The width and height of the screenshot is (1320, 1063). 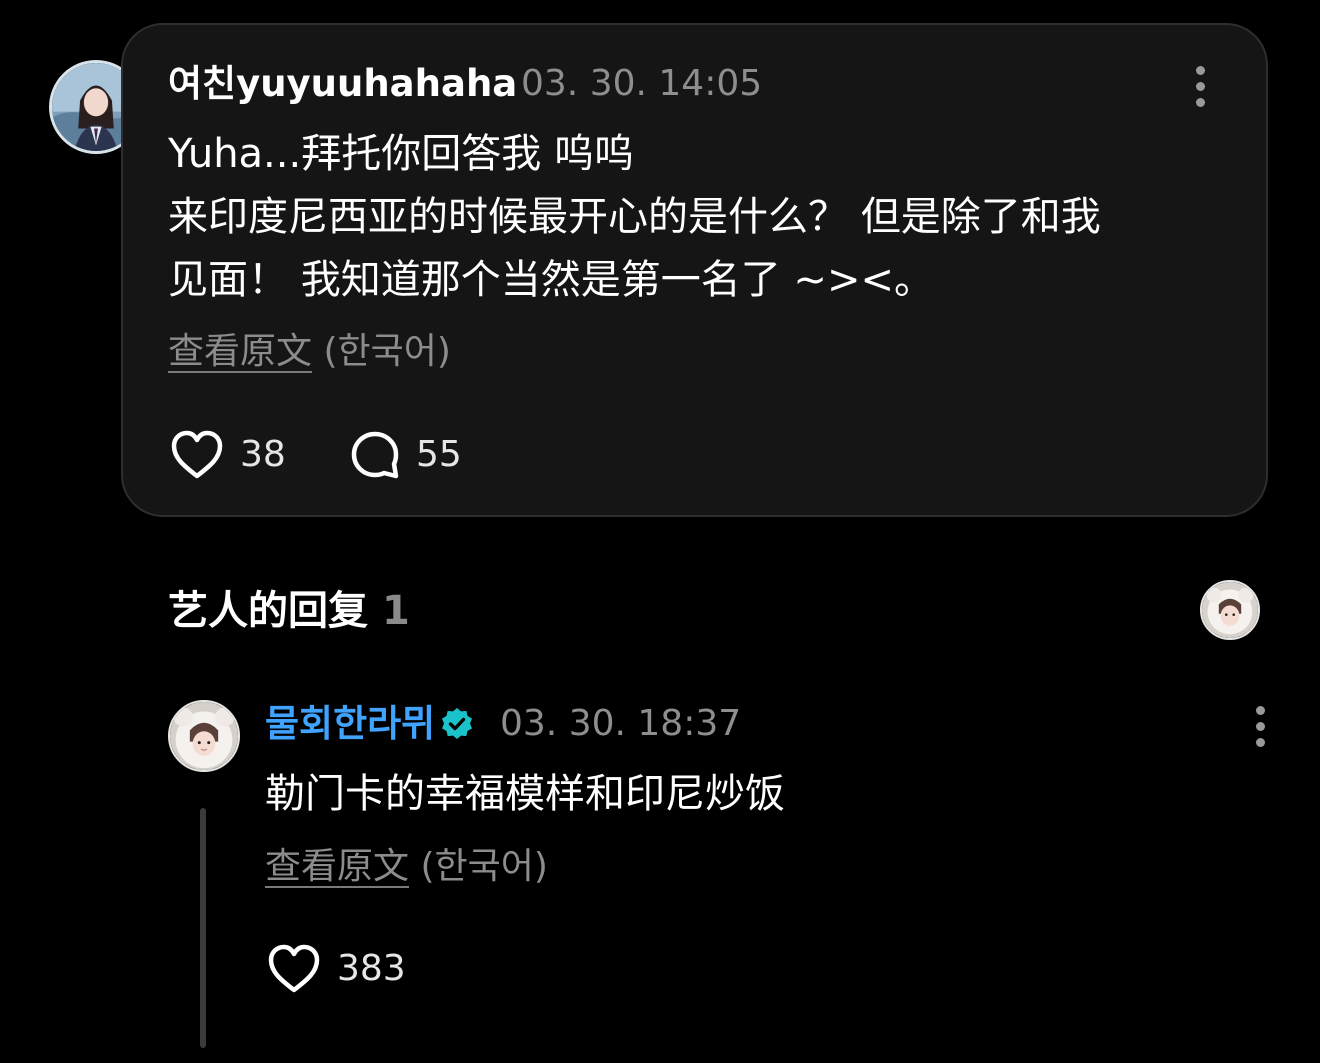 I want to click on artist-reply-body: 勒门卡的幸福模样和印尼炒饭, so click(x=525, y=794).